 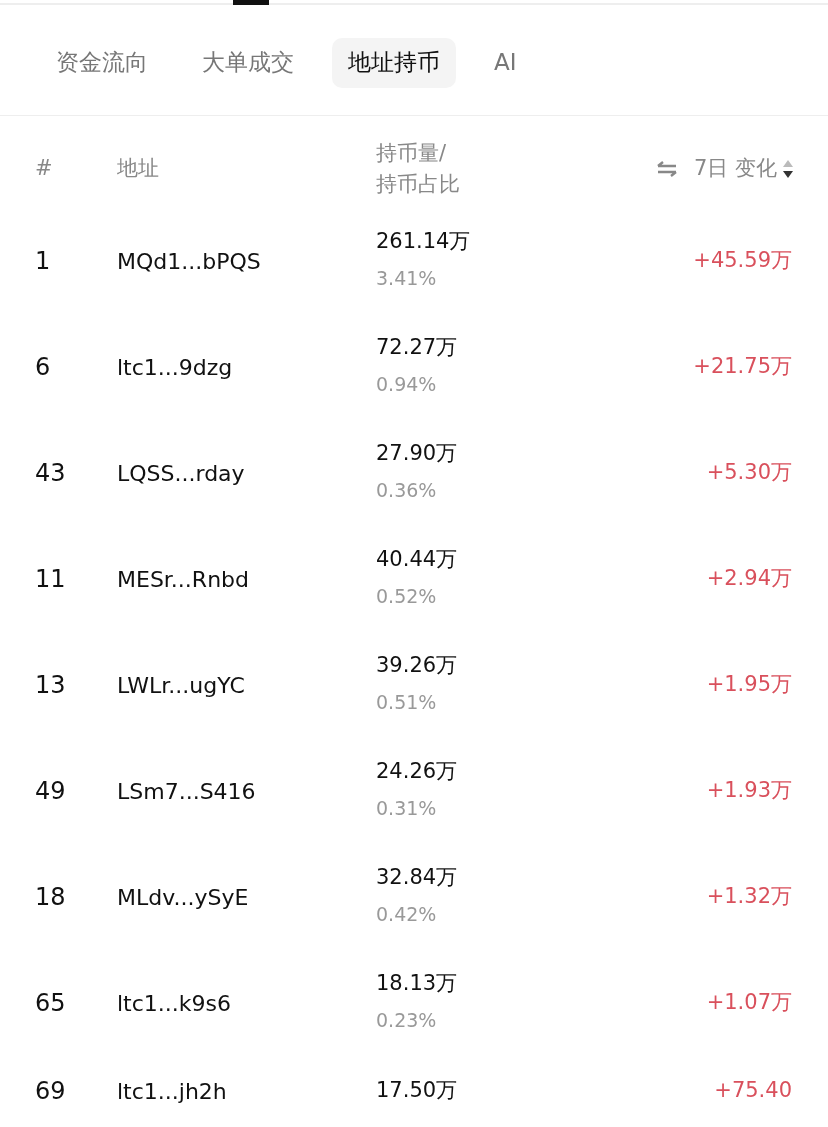 What do you see at coordinates (505, 63) in the screenshot?
I see `tab: AI` at bounding box center [505, 63].